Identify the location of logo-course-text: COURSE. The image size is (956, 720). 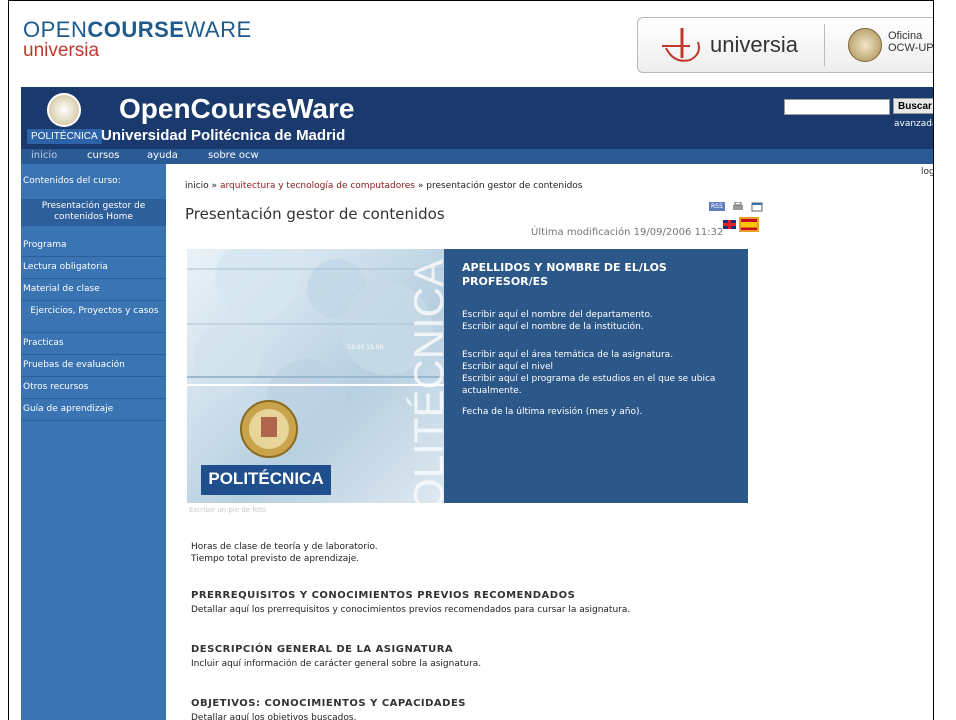
(136, 29).